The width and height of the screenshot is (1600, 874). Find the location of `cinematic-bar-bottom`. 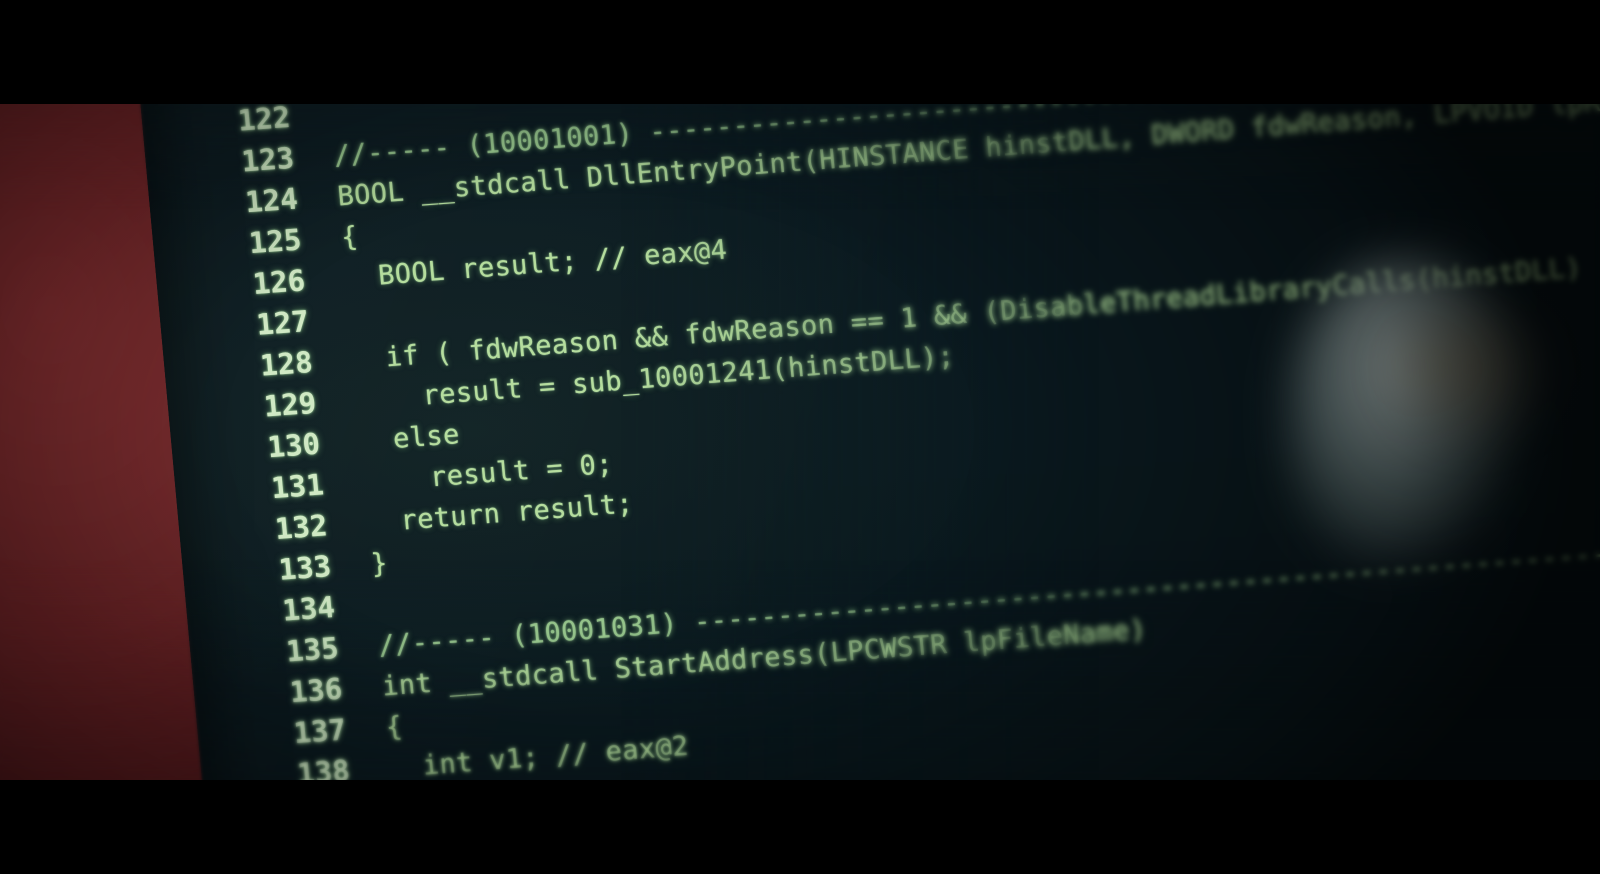

cinematic-bar-bottom is located at coordinates (800, 827).